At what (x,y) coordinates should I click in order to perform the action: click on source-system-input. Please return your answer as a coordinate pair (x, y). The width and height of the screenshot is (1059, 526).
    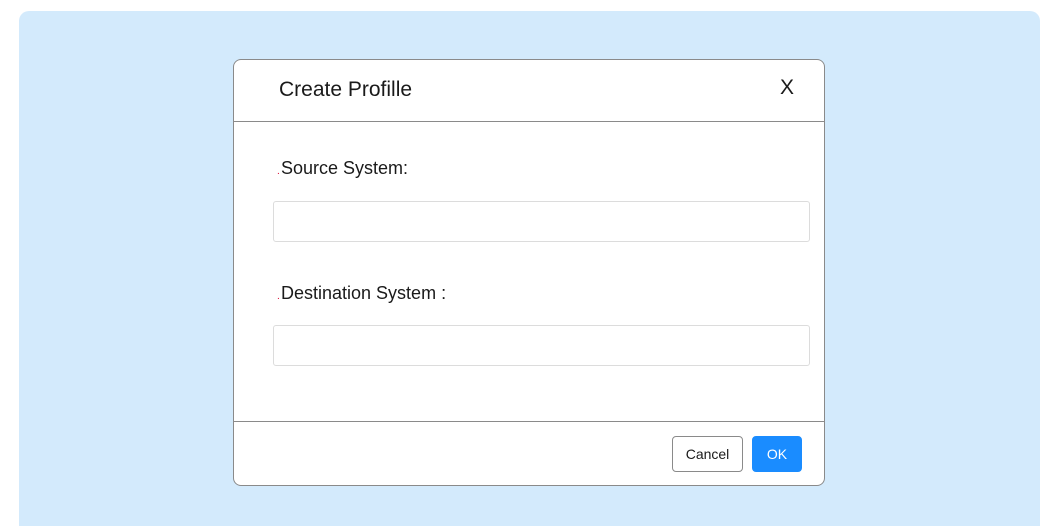
    Looking at the image, I should click on (541, 221).